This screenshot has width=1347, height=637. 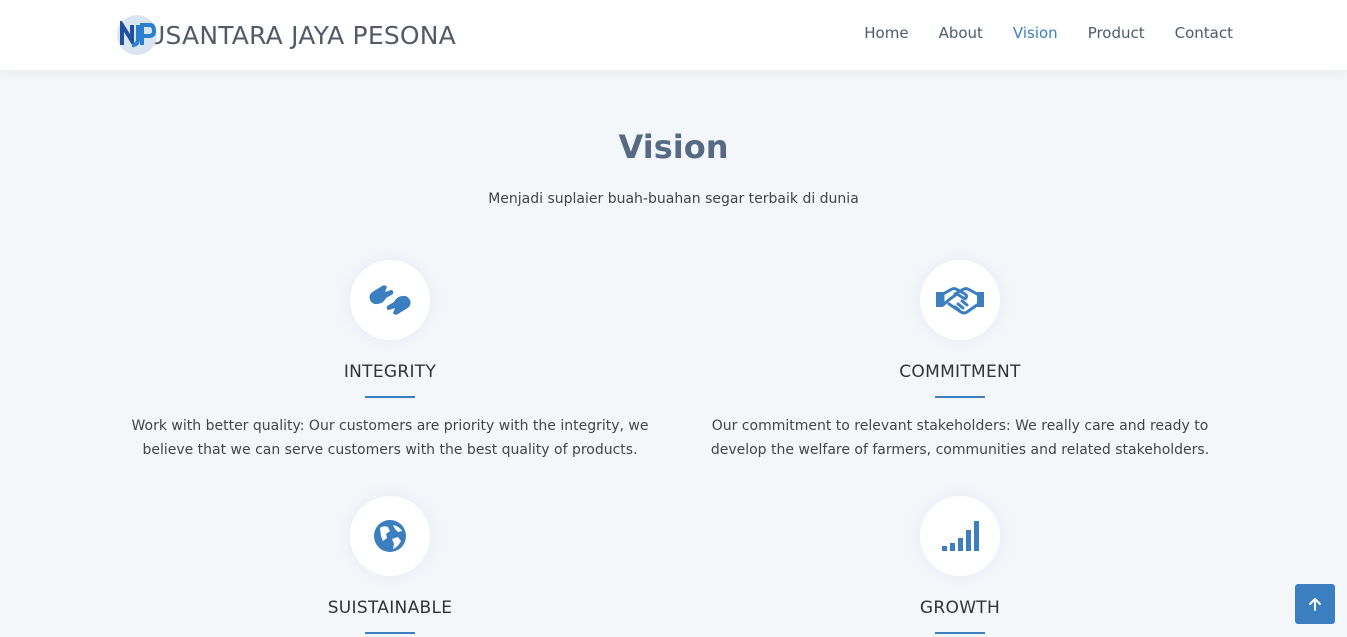 What do you see at coordinates (960, 372) in the screenshot?
I see `card-title: COMMITMENT` at bounding box center [960, 372].